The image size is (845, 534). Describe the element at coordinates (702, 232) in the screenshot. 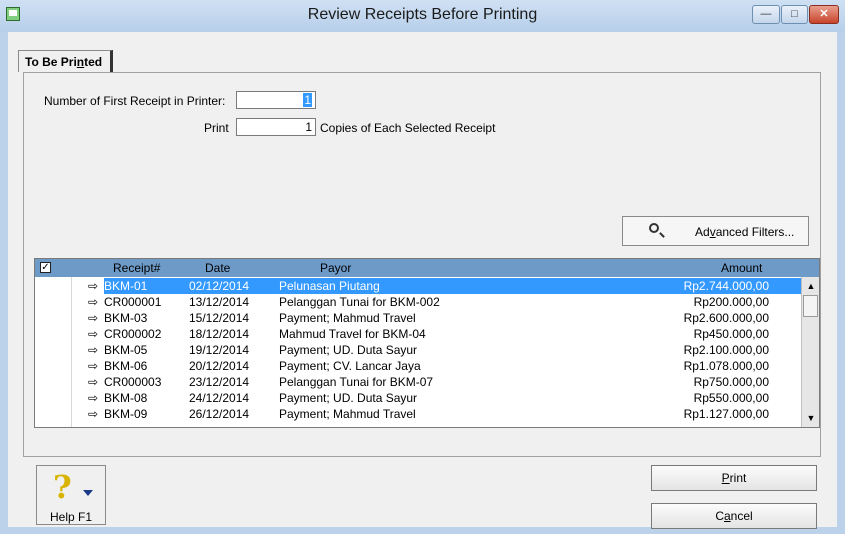

I see `adv-pre: Ad` at that location.